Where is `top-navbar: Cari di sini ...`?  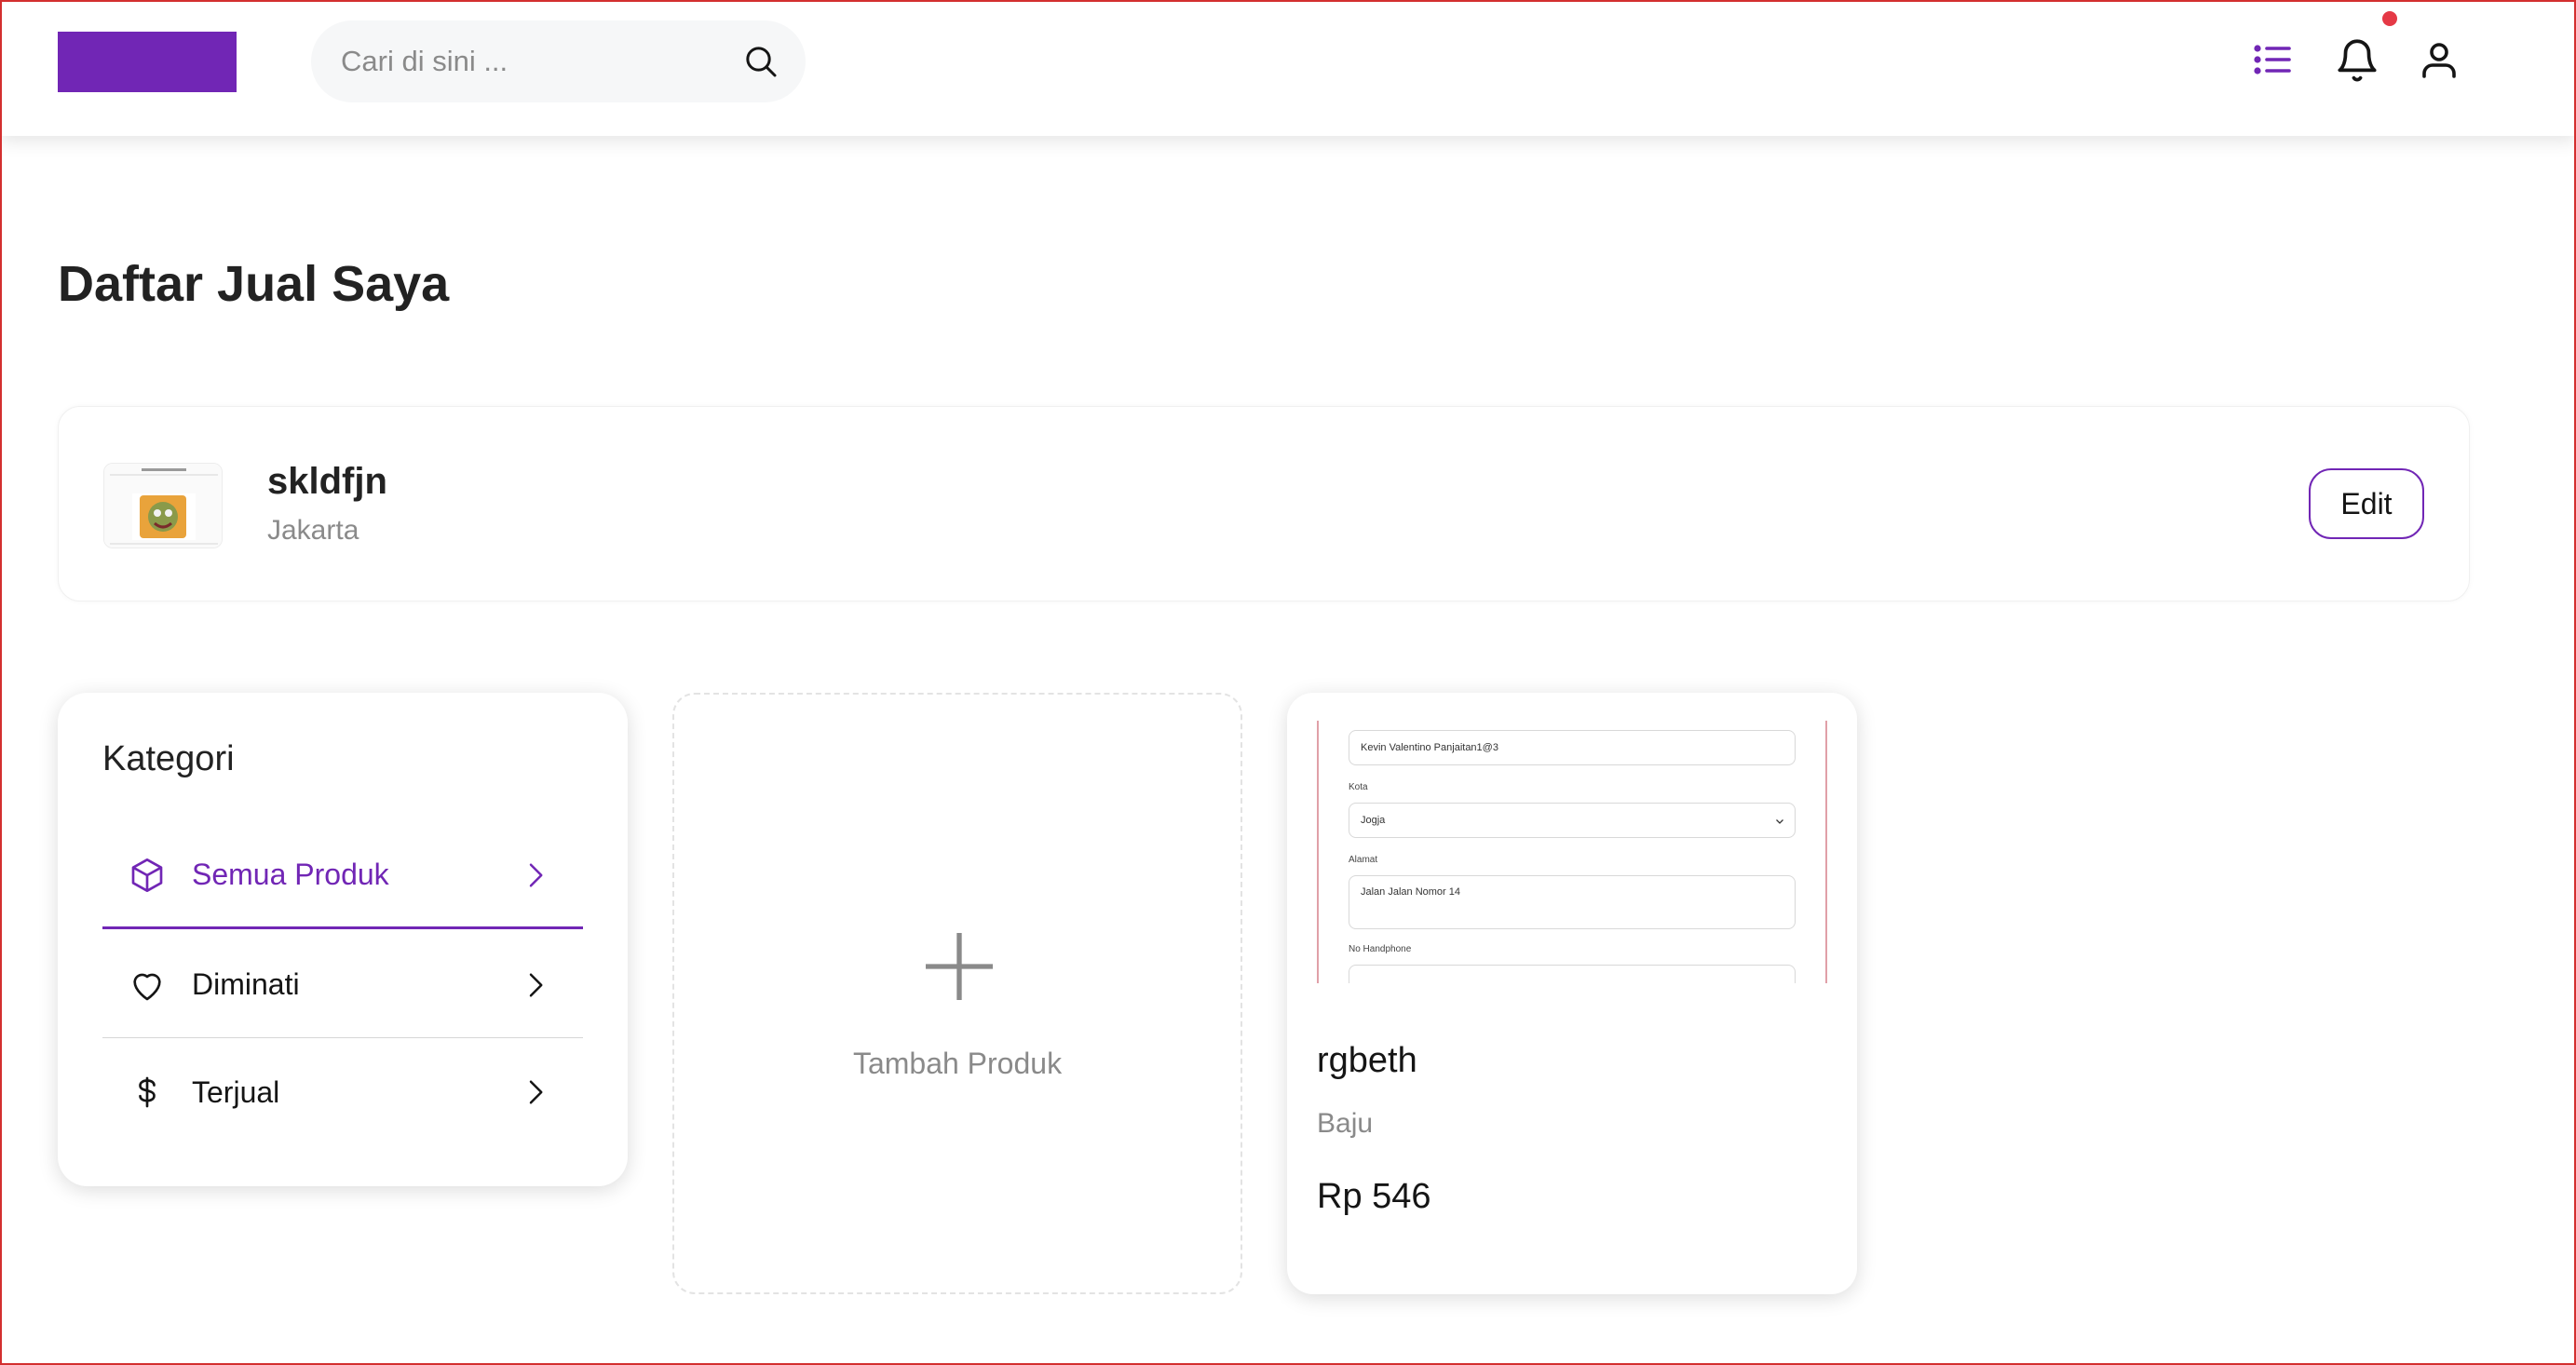
top-navbar: Cari di sini ... is located at coordinates (1288, 68).